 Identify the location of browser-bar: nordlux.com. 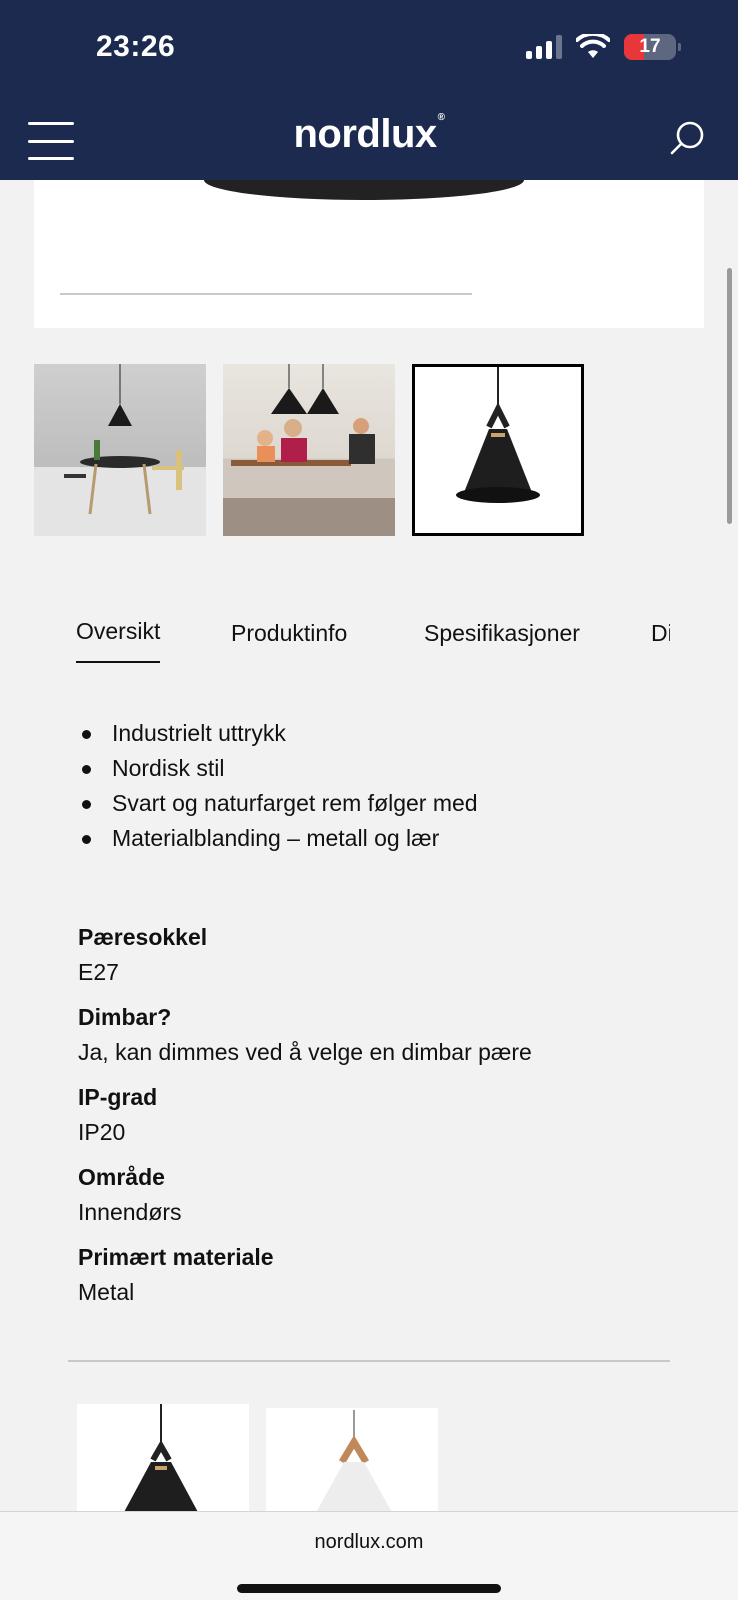
(369, 1555).